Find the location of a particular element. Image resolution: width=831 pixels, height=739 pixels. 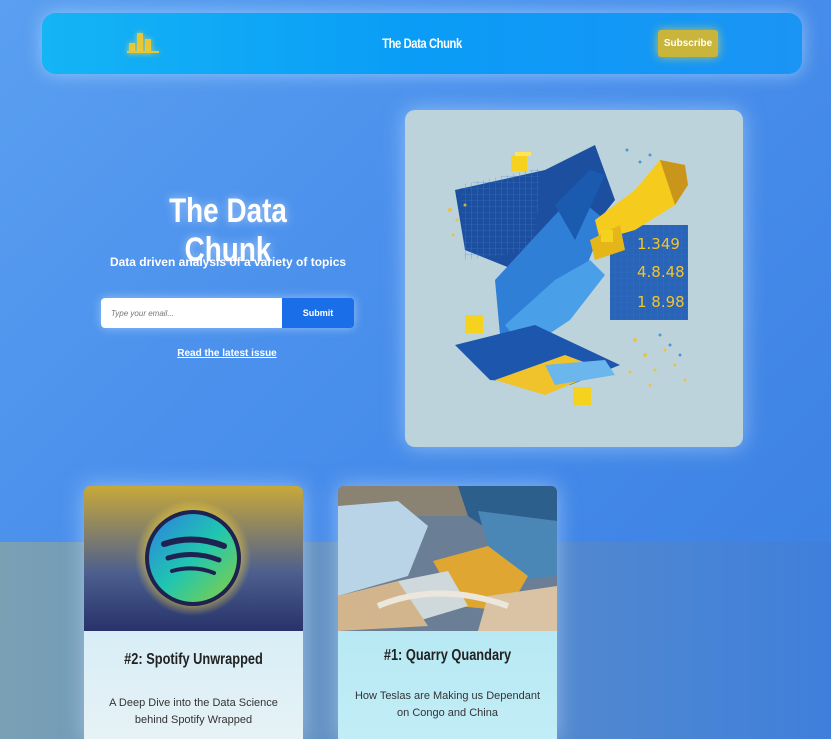

spotify-logo-icon is located at coordinates (193, 558).